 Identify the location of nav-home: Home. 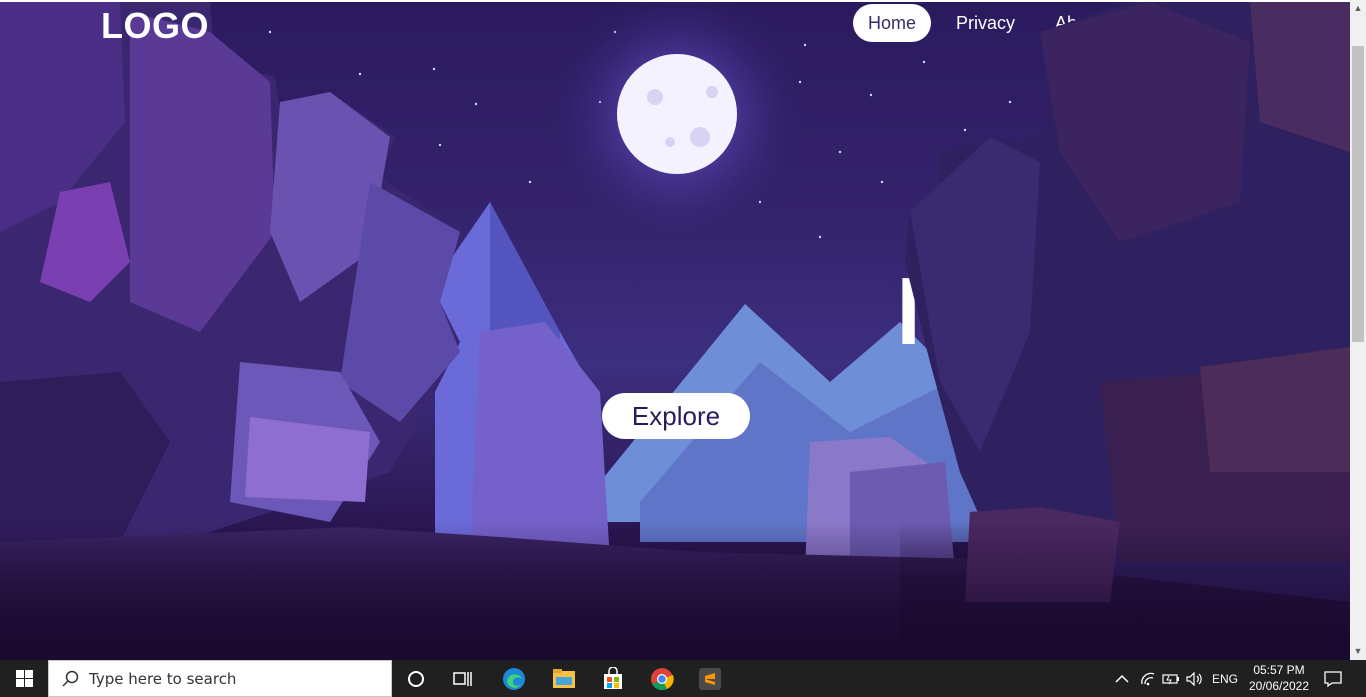
(892, 23).